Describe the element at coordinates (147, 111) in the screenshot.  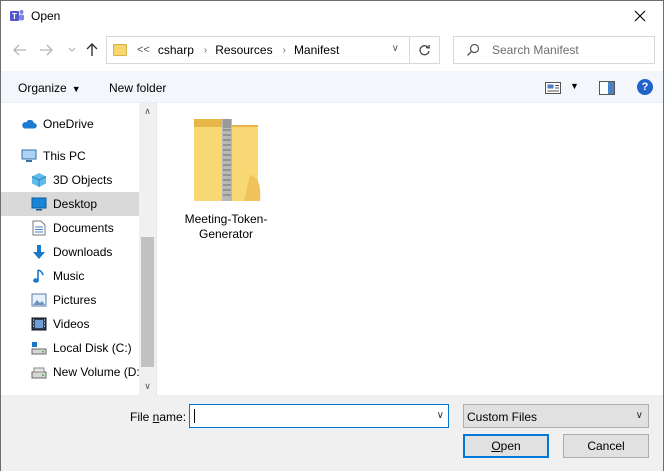
I see `scroll-up-arrow-icon: ∧` at that location.